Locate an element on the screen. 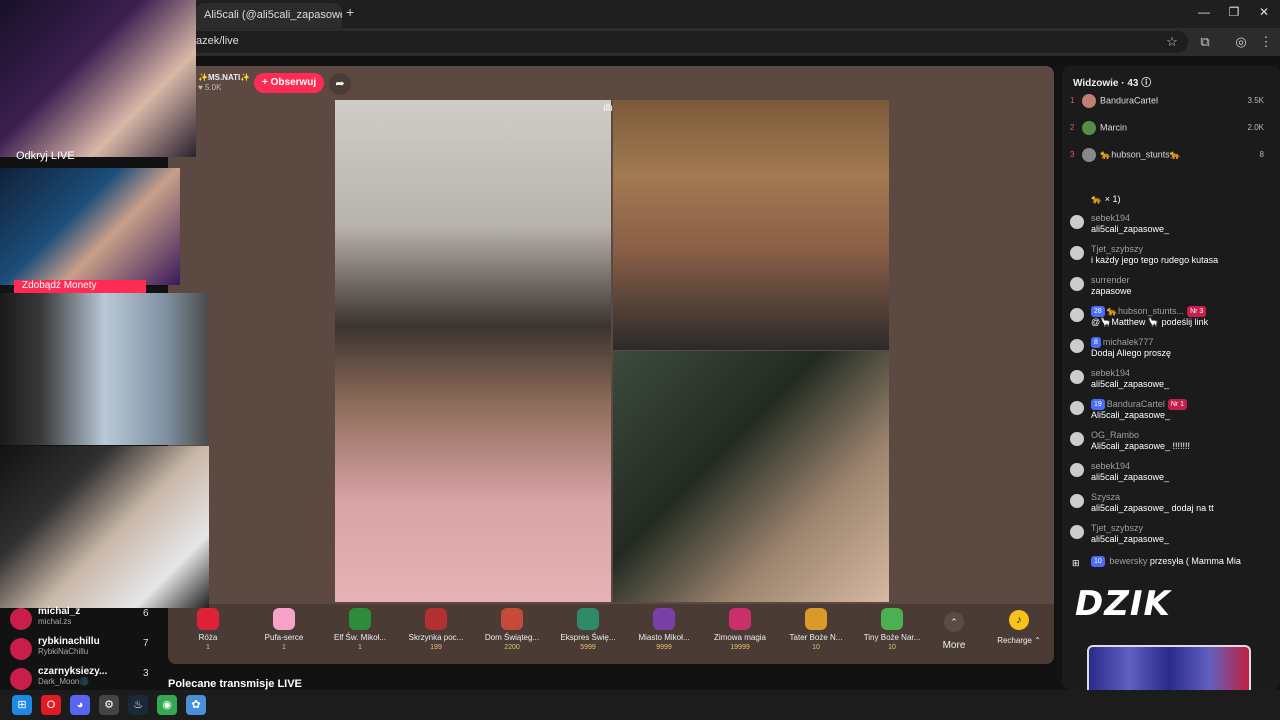  live-account-count: 6 is located at coordinates (146, 613).